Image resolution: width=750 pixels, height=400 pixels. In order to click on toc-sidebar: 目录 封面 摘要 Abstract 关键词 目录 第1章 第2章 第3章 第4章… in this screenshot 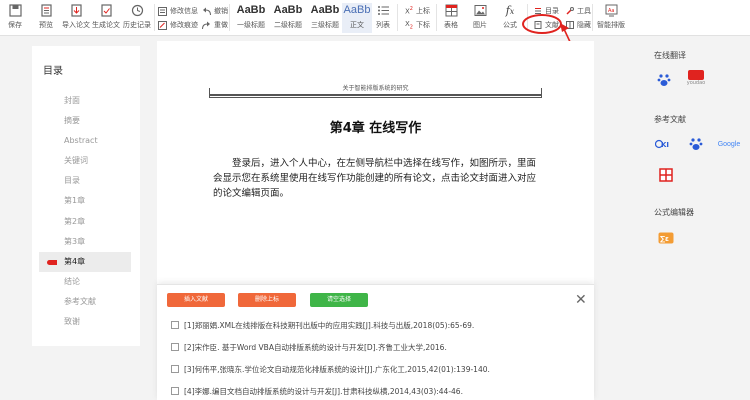, I will do `click(86, 196)`.